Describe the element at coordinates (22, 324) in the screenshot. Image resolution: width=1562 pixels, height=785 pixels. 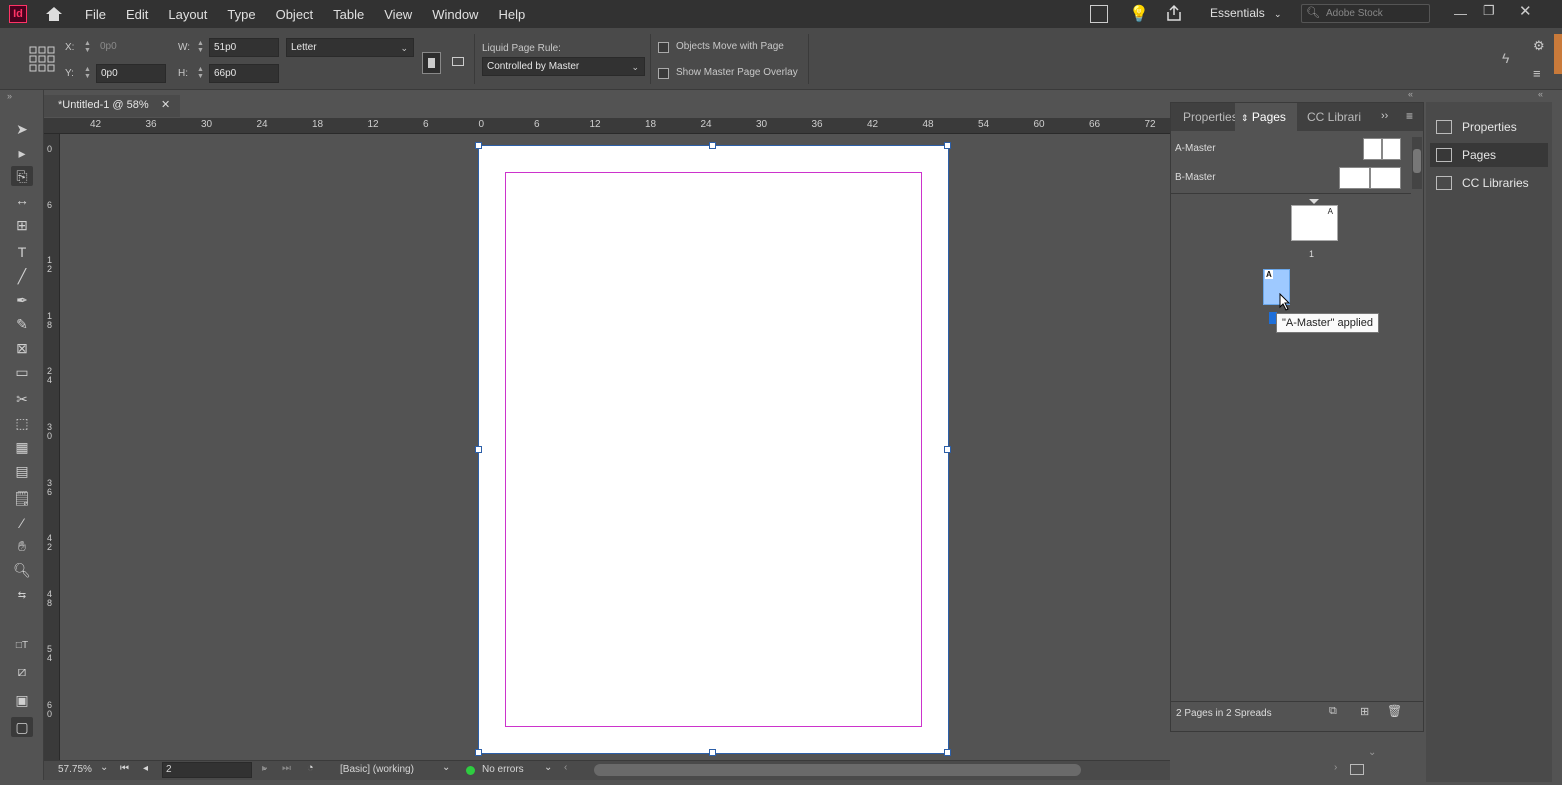
I see `pencil-tool-icon: ✎` at that location.